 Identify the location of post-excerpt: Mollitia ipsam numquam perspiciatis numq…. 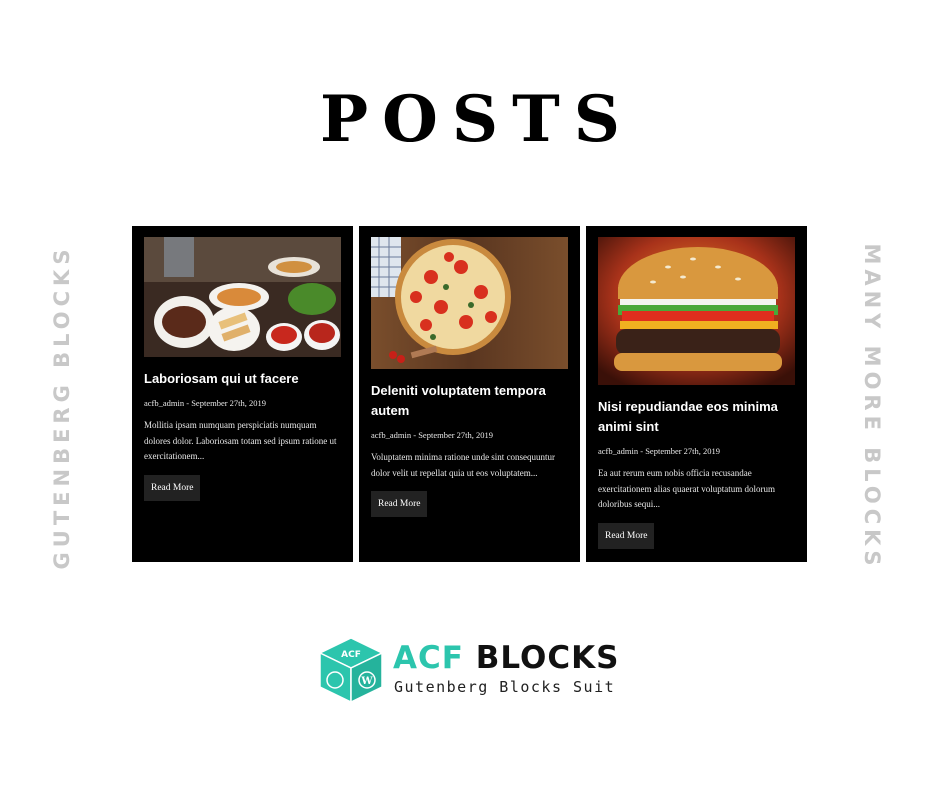
(240, 440).